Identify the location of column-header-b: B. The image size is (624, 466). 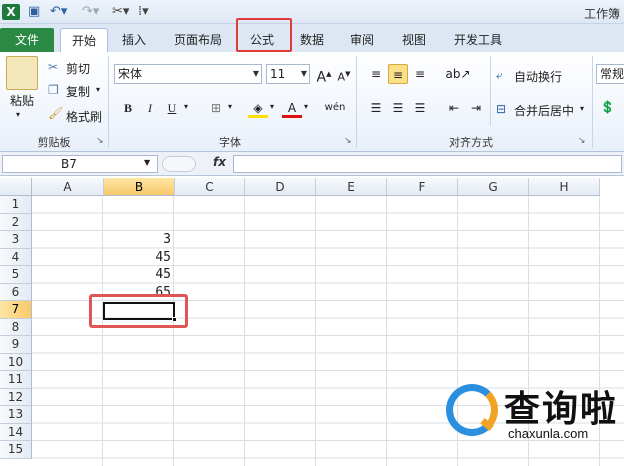
(139, 187).